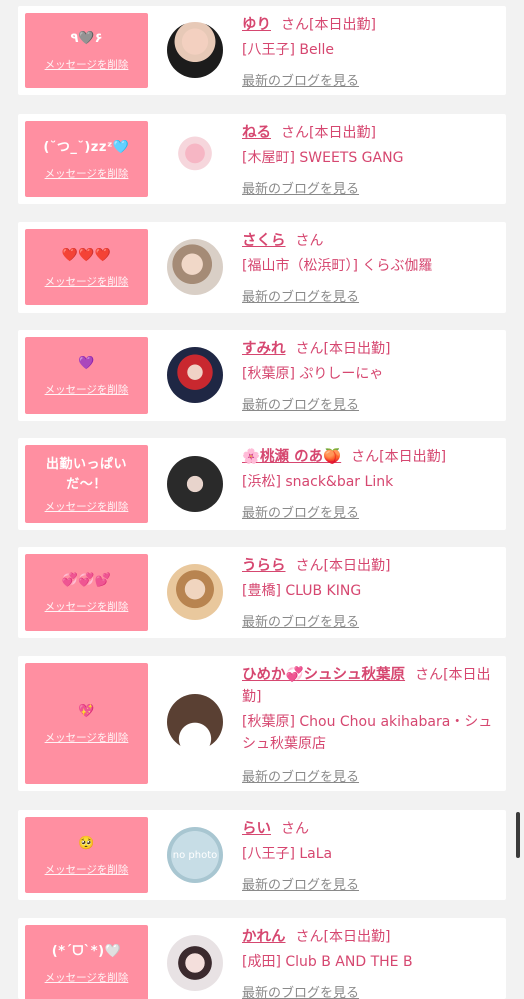  I want to click on cast-name-link: さくら, so click(264, 241).